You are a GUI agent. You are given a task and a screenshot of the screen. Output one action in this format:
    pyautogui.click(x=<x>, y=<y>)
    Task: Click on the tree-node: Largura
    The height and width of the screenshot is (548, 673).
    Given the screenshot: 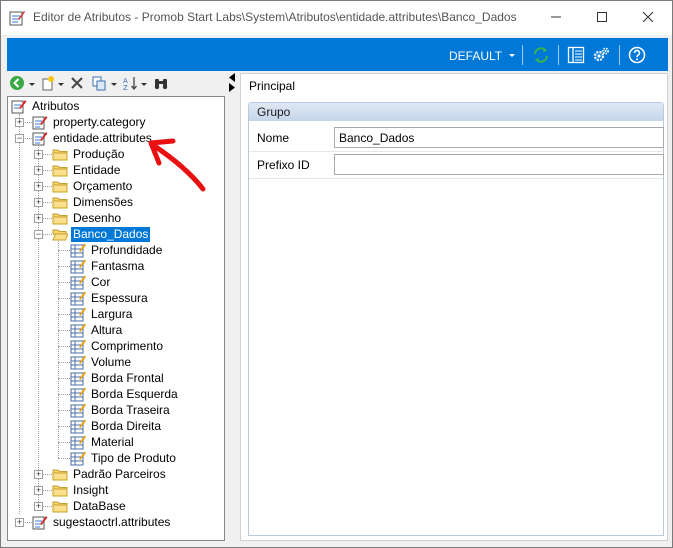 What is the action you would take?
    pyautogui.click(x=102, y=314)
    